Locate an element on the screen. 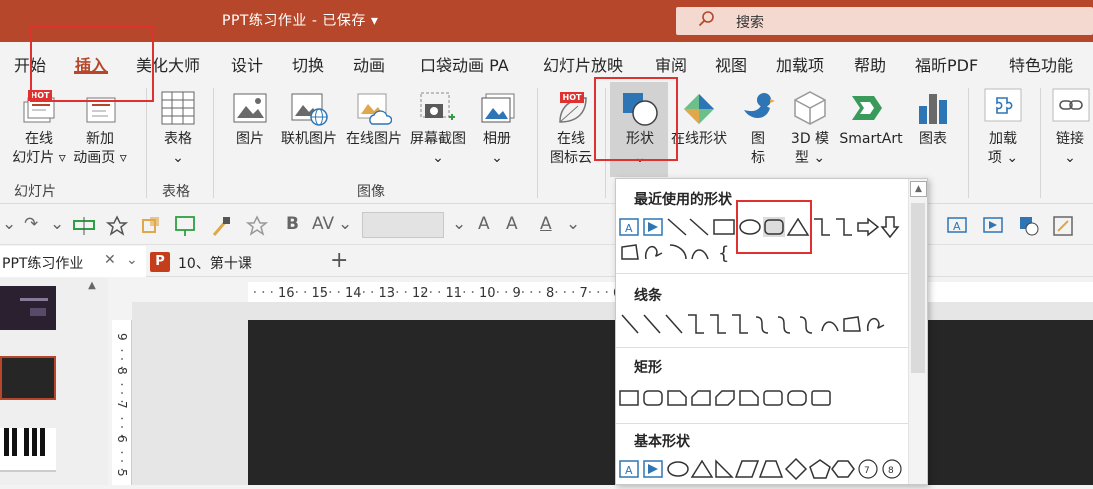 The image size is (1093, 489). format-painter-icon is located at coordinates (221, 226).